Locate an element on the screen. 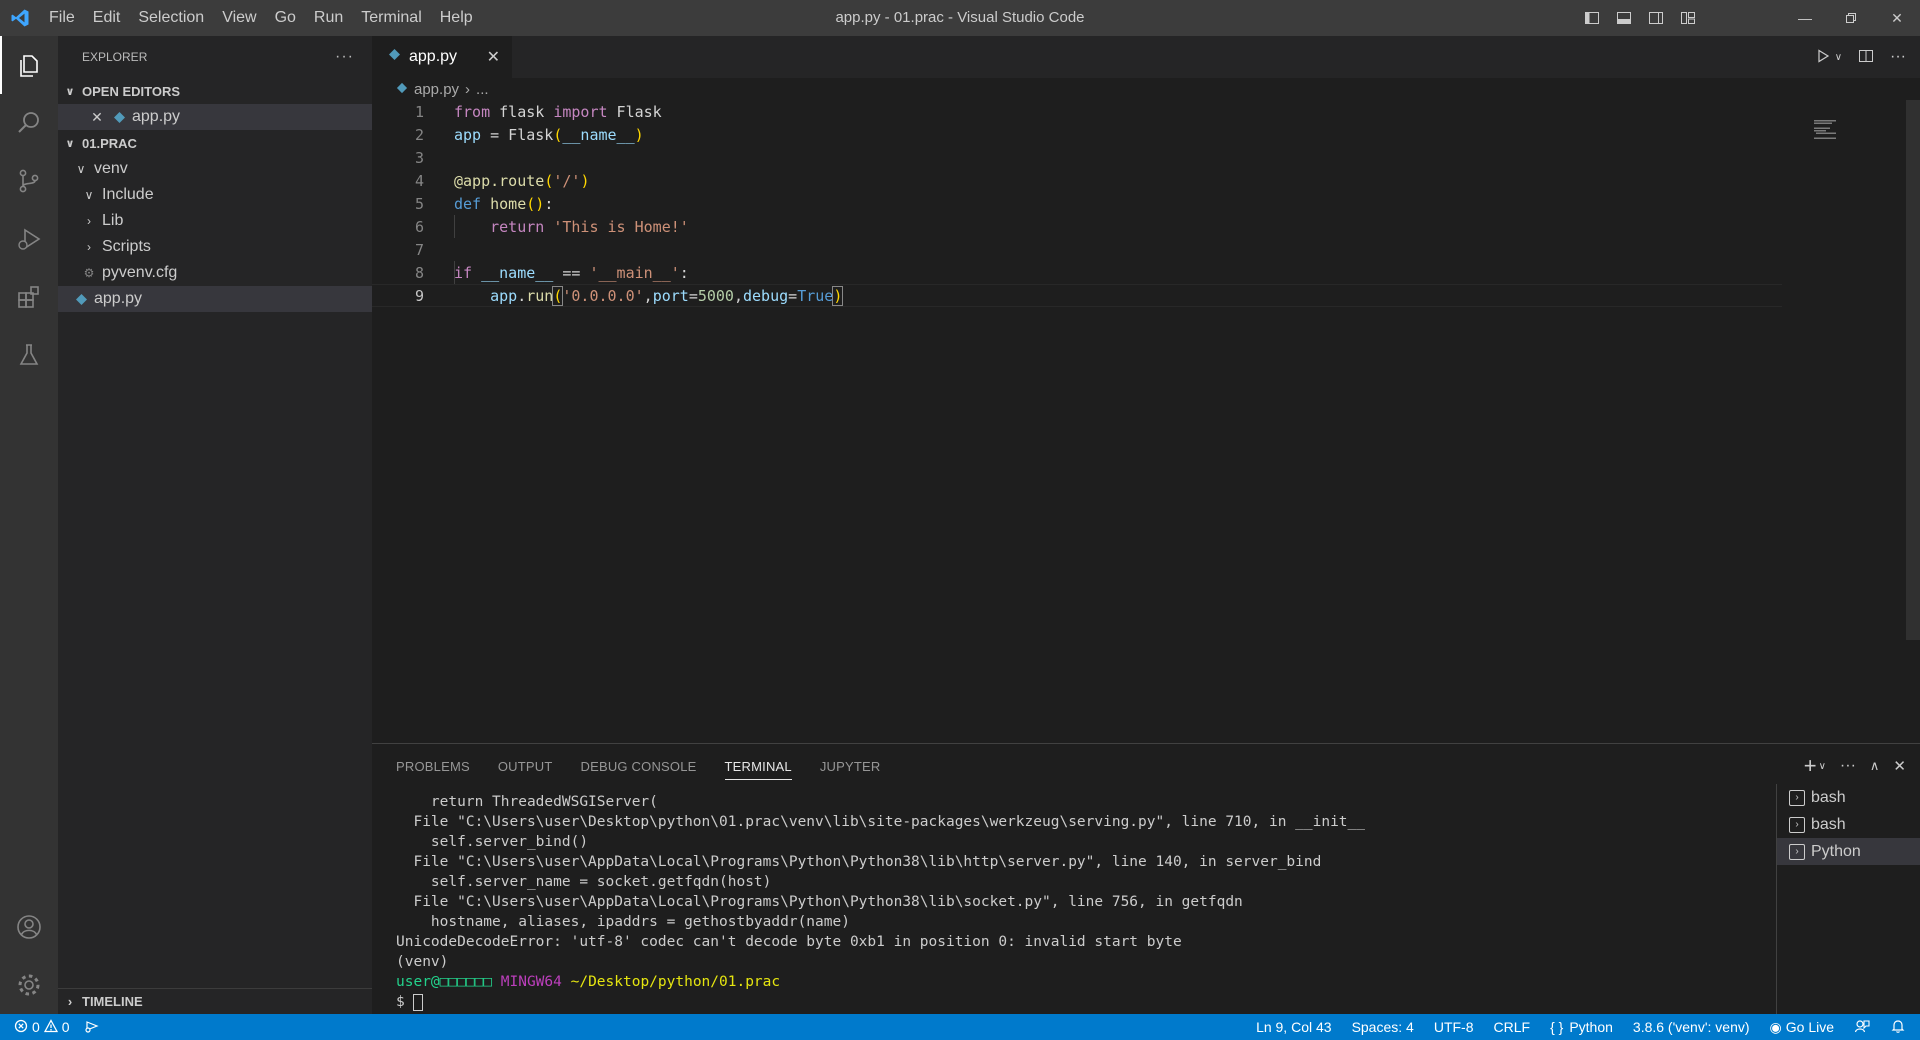  language-mode: { } Python is located at coordinates (1581, 1027).